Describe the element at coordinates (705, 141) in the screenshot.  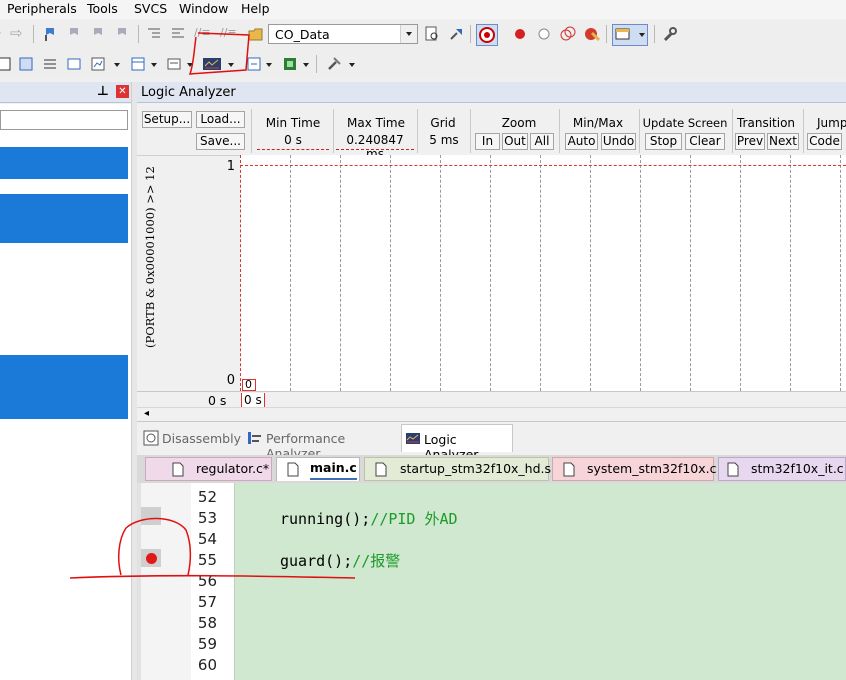
I see `clear-button: Clear` at that location.